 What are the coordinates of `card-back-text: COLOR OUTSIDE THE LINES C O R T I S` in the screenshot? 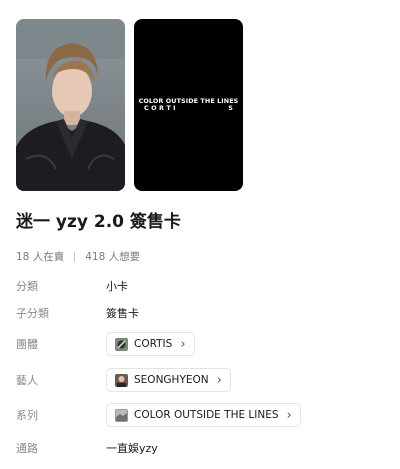 It's located at (188, 105).